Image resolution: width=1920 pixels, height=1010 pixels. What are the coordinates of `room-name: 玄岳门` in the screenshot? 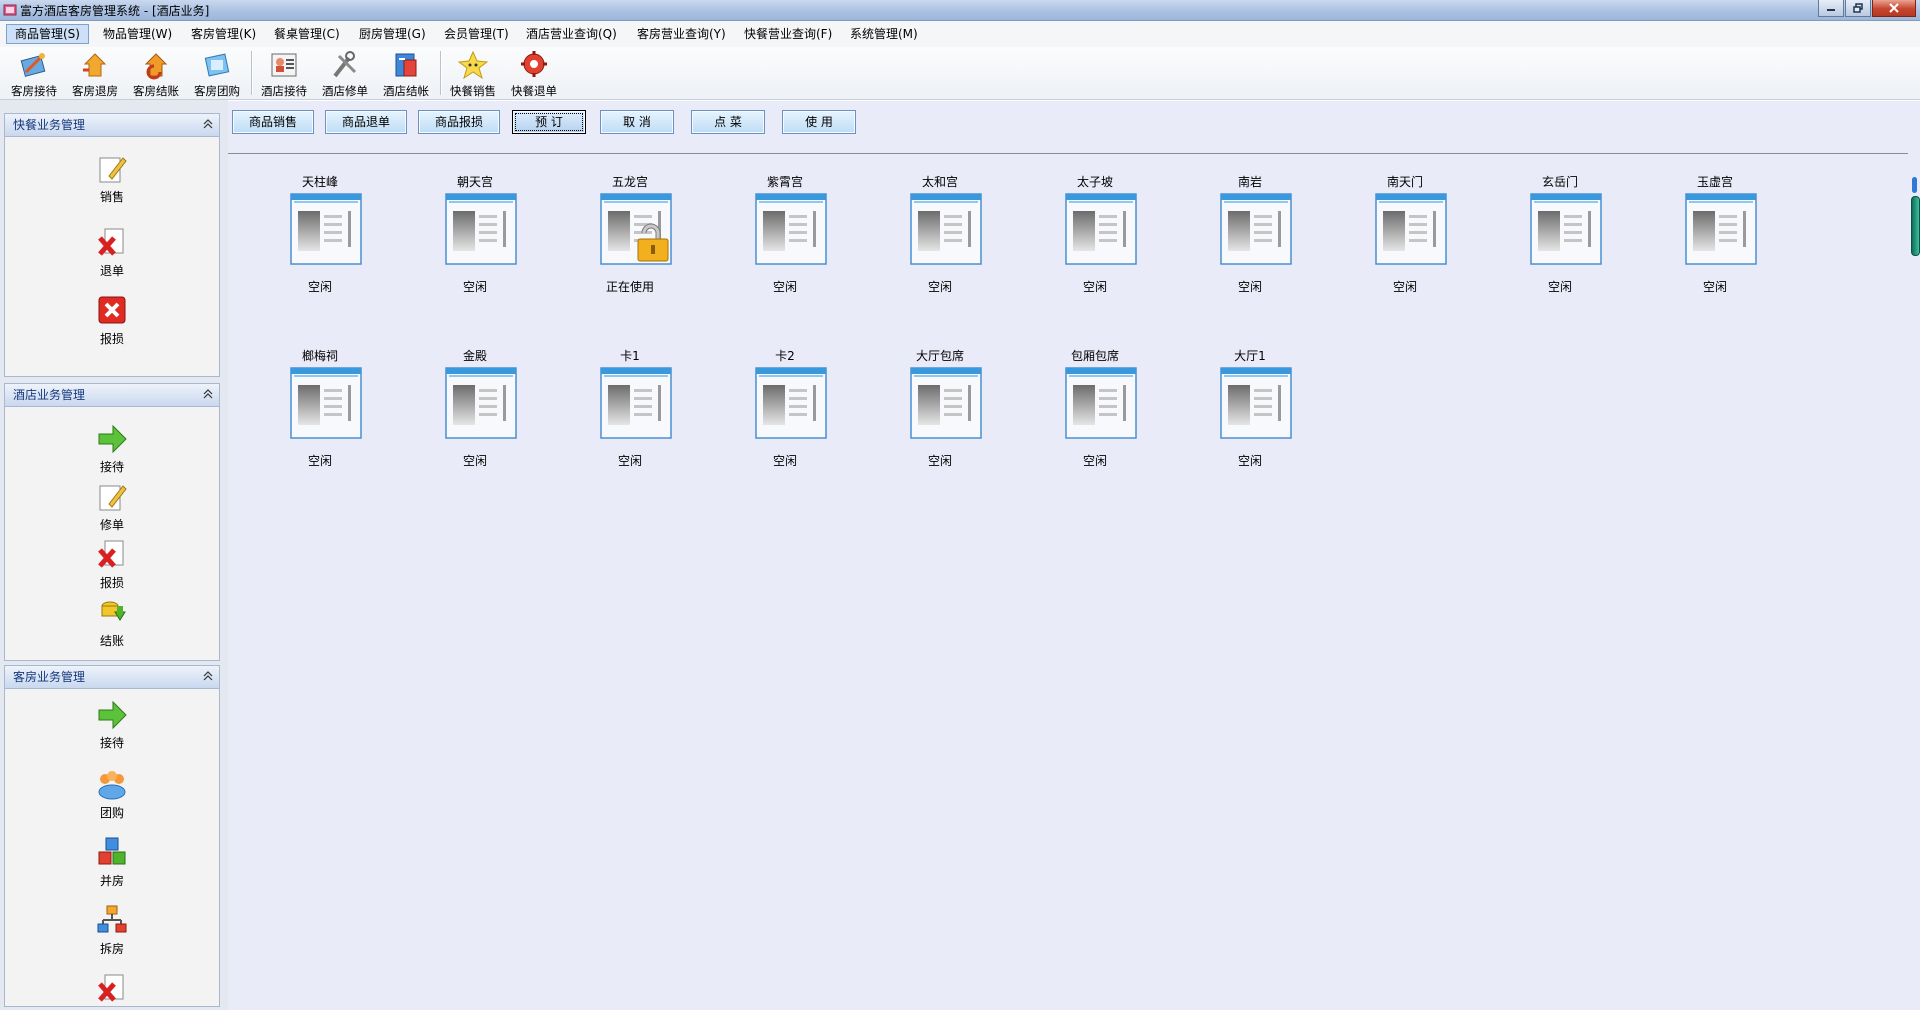 It's located at (1559, 182).